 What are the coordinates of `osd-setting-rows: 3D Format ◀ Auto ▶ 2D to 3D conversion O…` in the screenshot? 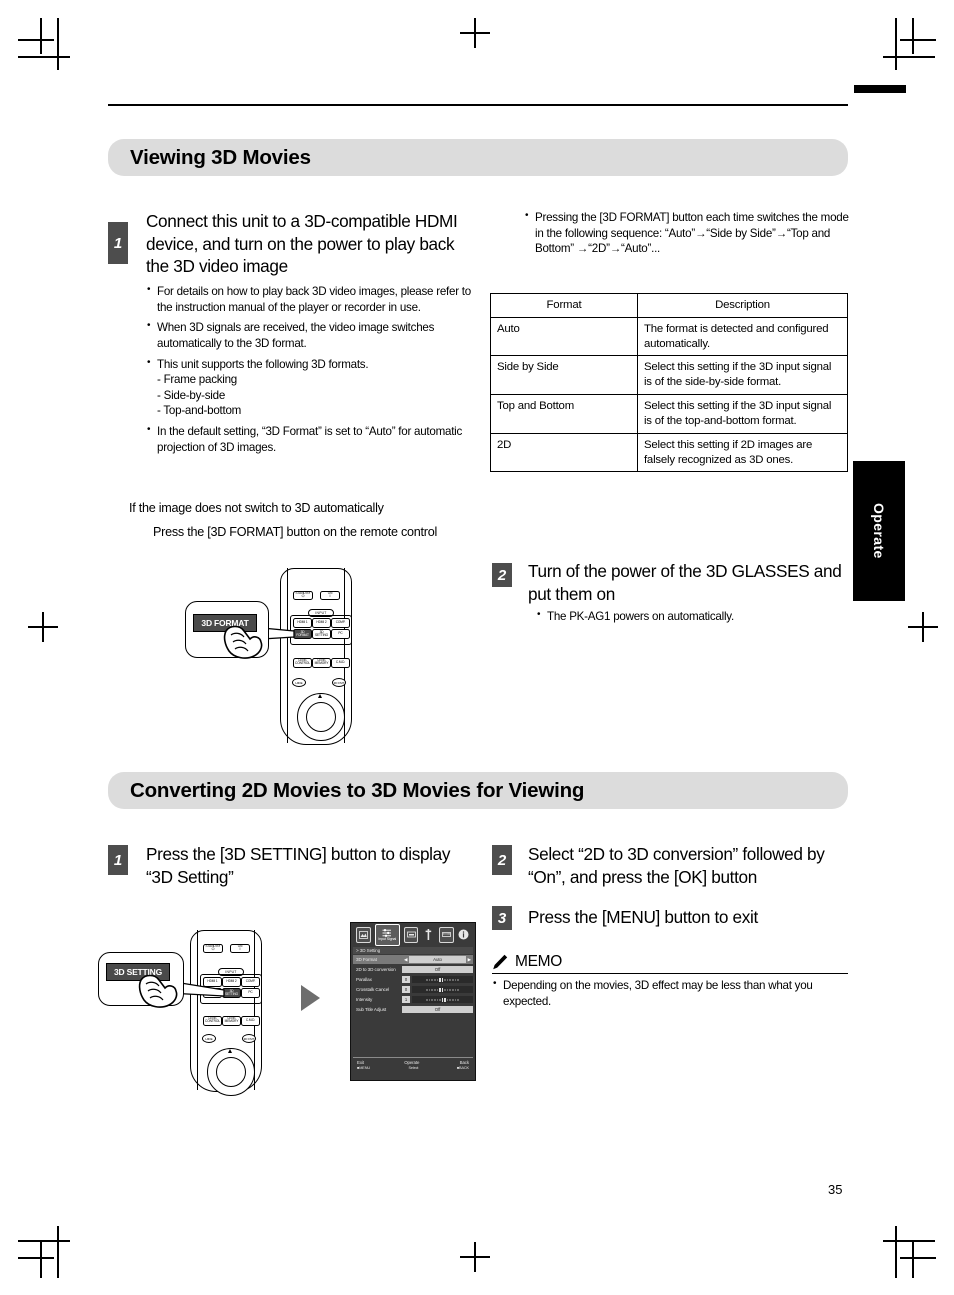 It's located at (413, 985).